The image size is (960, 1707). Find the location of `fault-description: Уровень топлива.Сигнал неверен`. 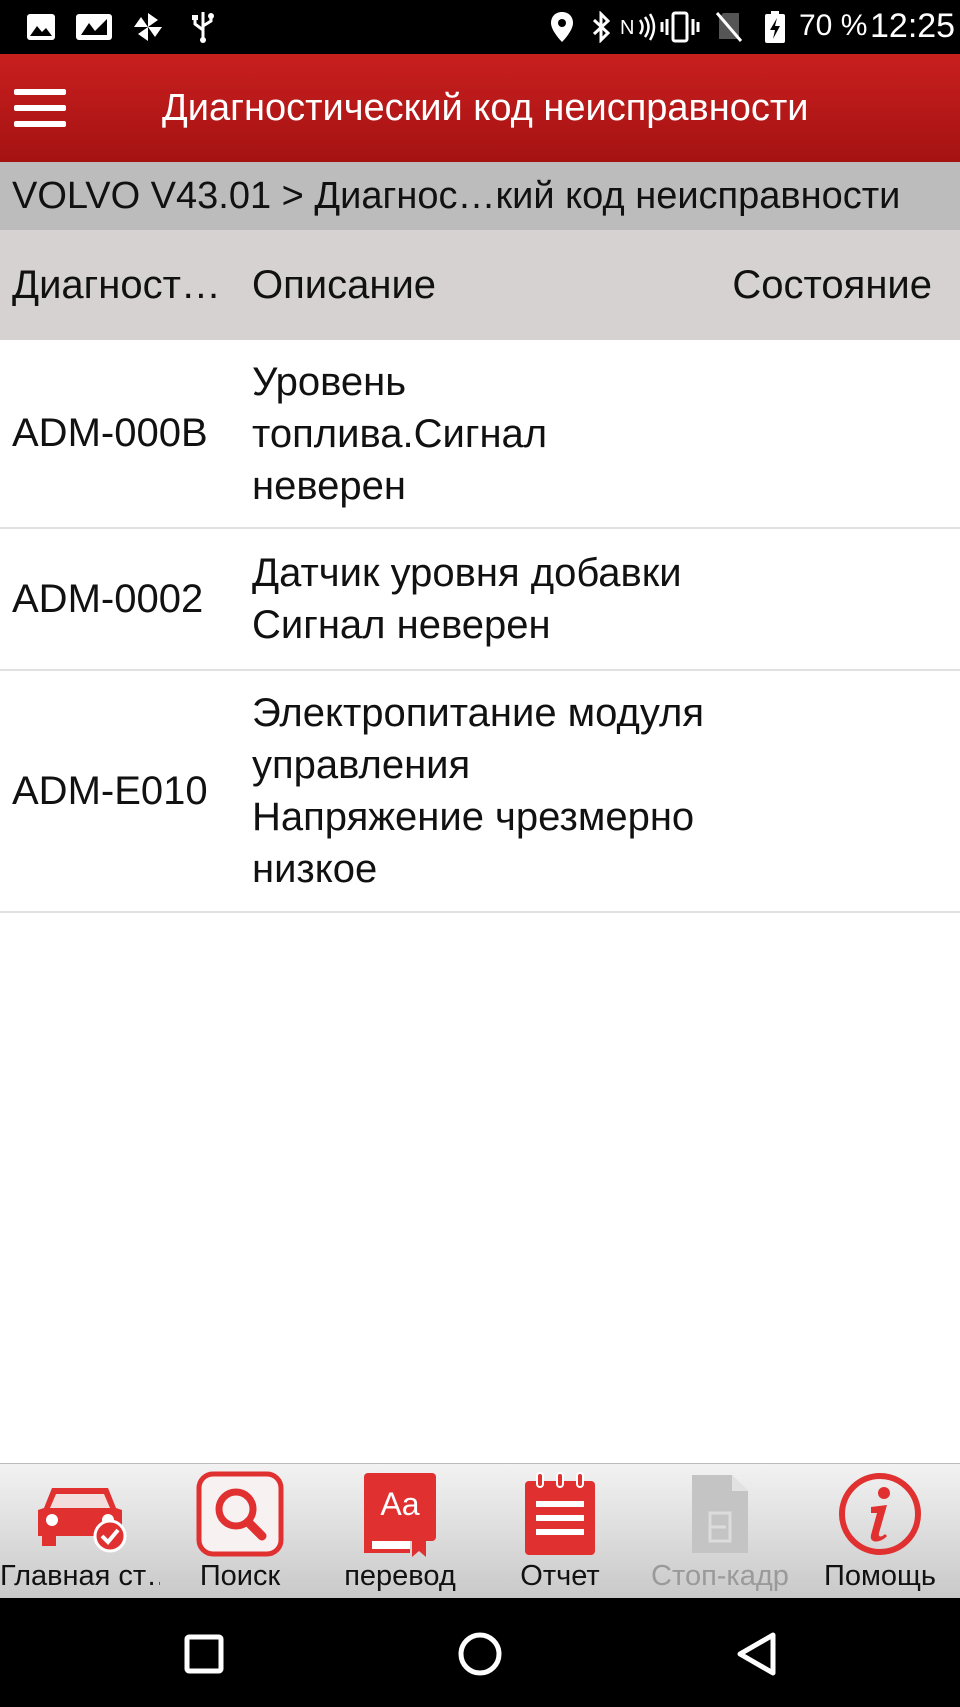

fault-description: Уровень топлива.Сигнал неверен is located at coordinates (400, 433).